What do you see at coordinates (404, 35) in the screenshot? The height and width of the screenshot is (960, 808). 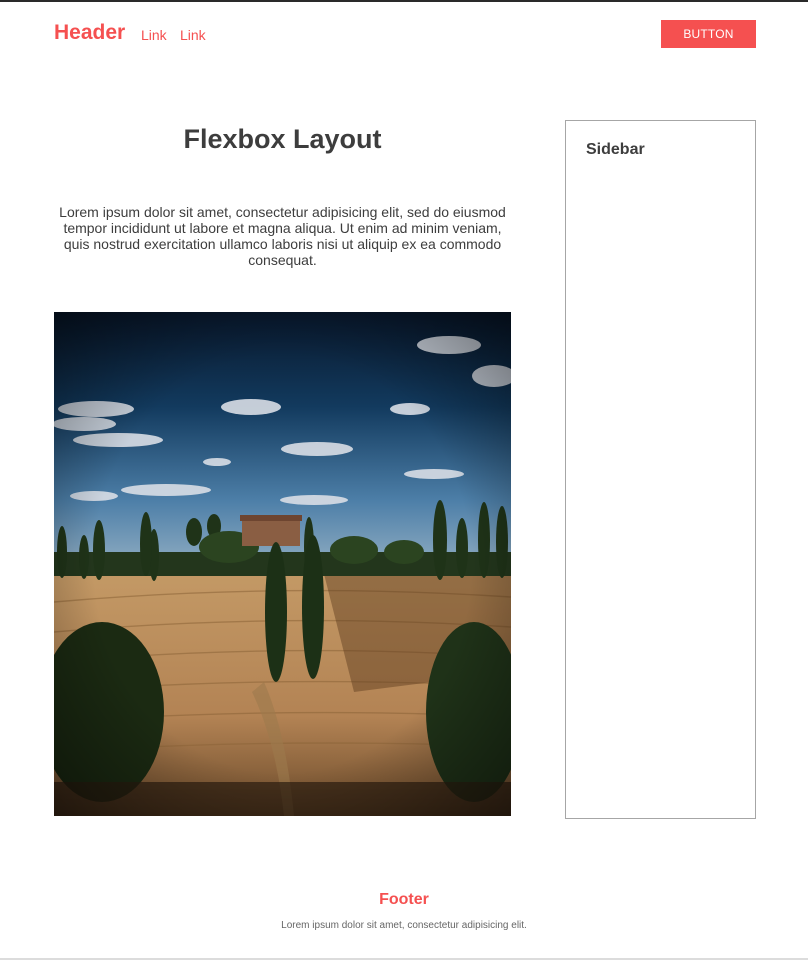 I see `site-header: Header Link Link BUTTON` at bounding box center [404, 35].